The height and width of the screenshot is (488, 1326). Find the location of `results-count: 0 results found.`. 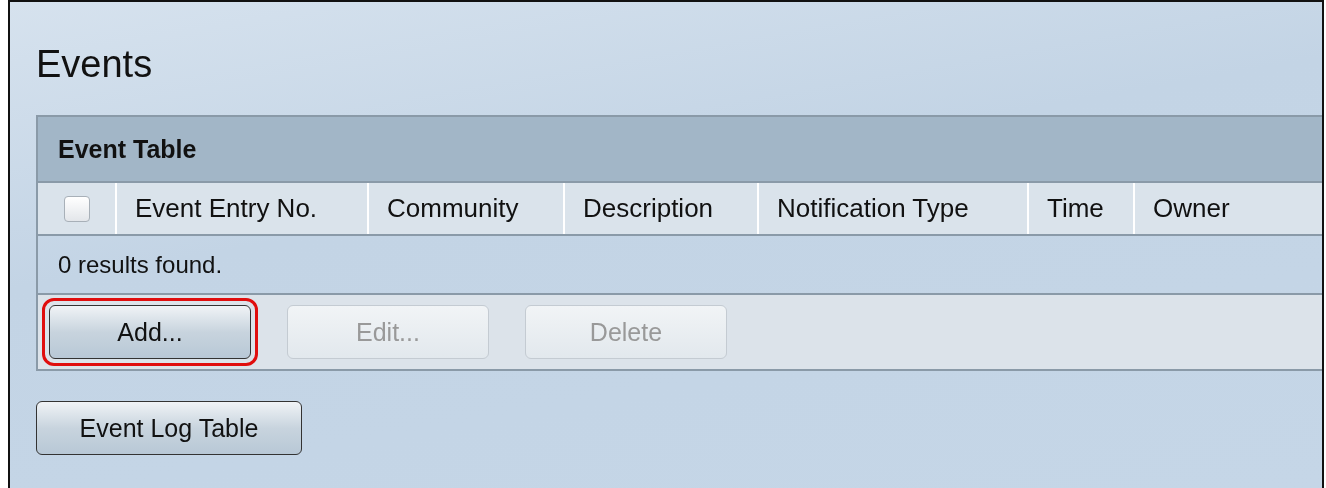

results-count: 0 results found. is located at coordinates (140, 264).